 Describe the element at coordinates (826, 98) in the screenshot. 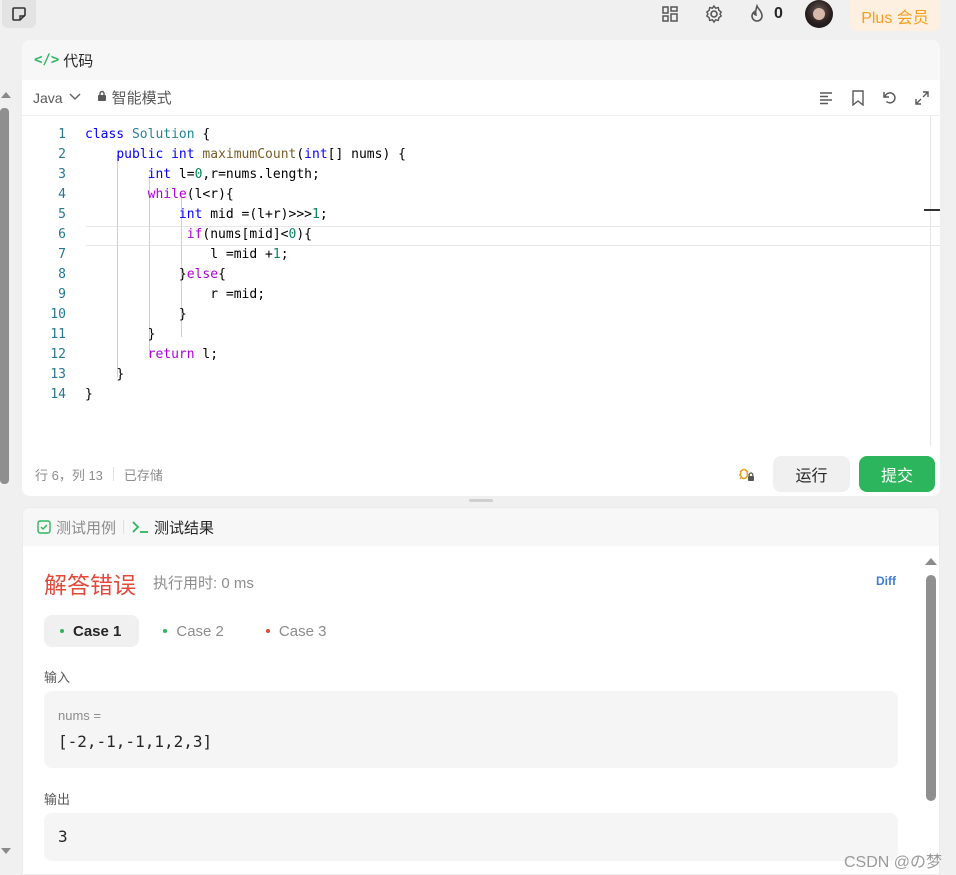

I see `format-icon` at that location.